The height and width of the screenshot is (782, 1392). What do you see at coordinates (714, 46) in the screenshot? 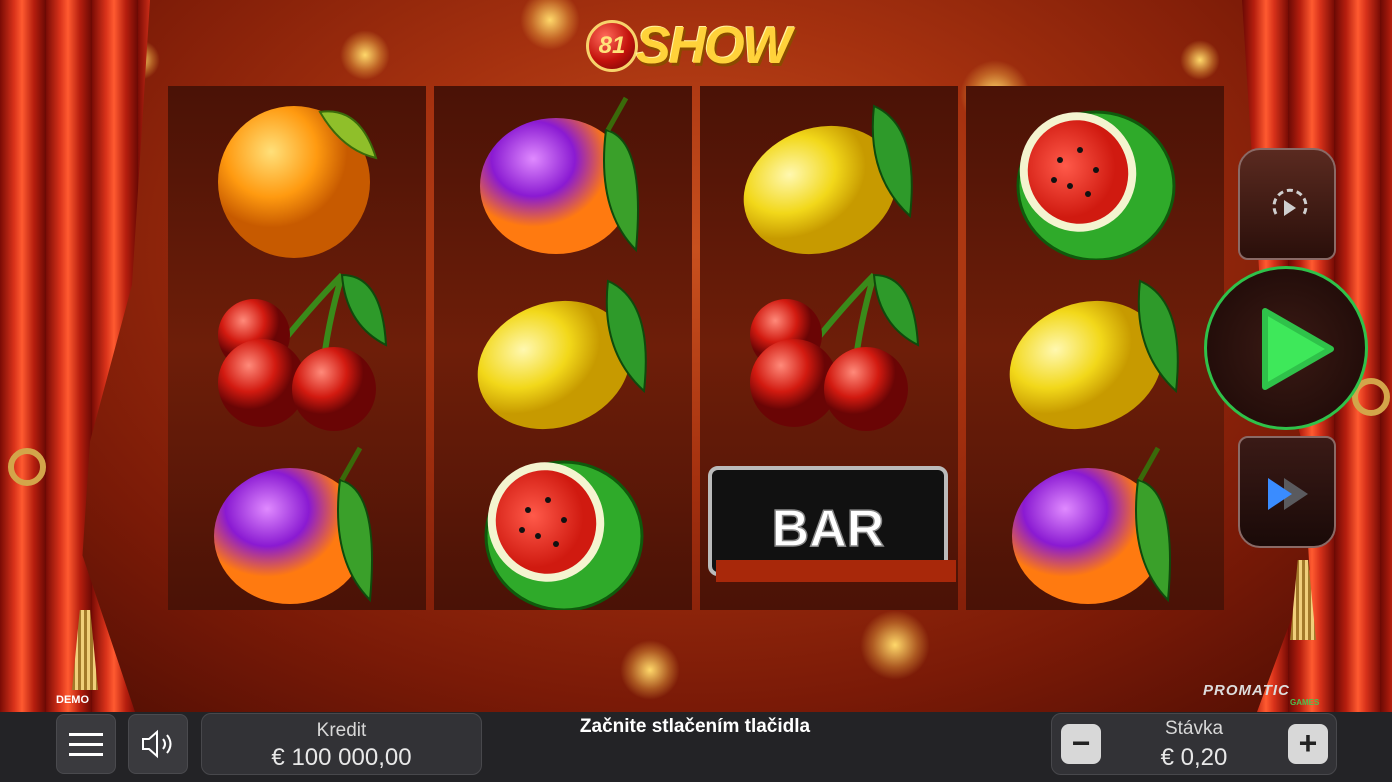
I see `logo-text: SHOW` at bounding box center [714, 46].